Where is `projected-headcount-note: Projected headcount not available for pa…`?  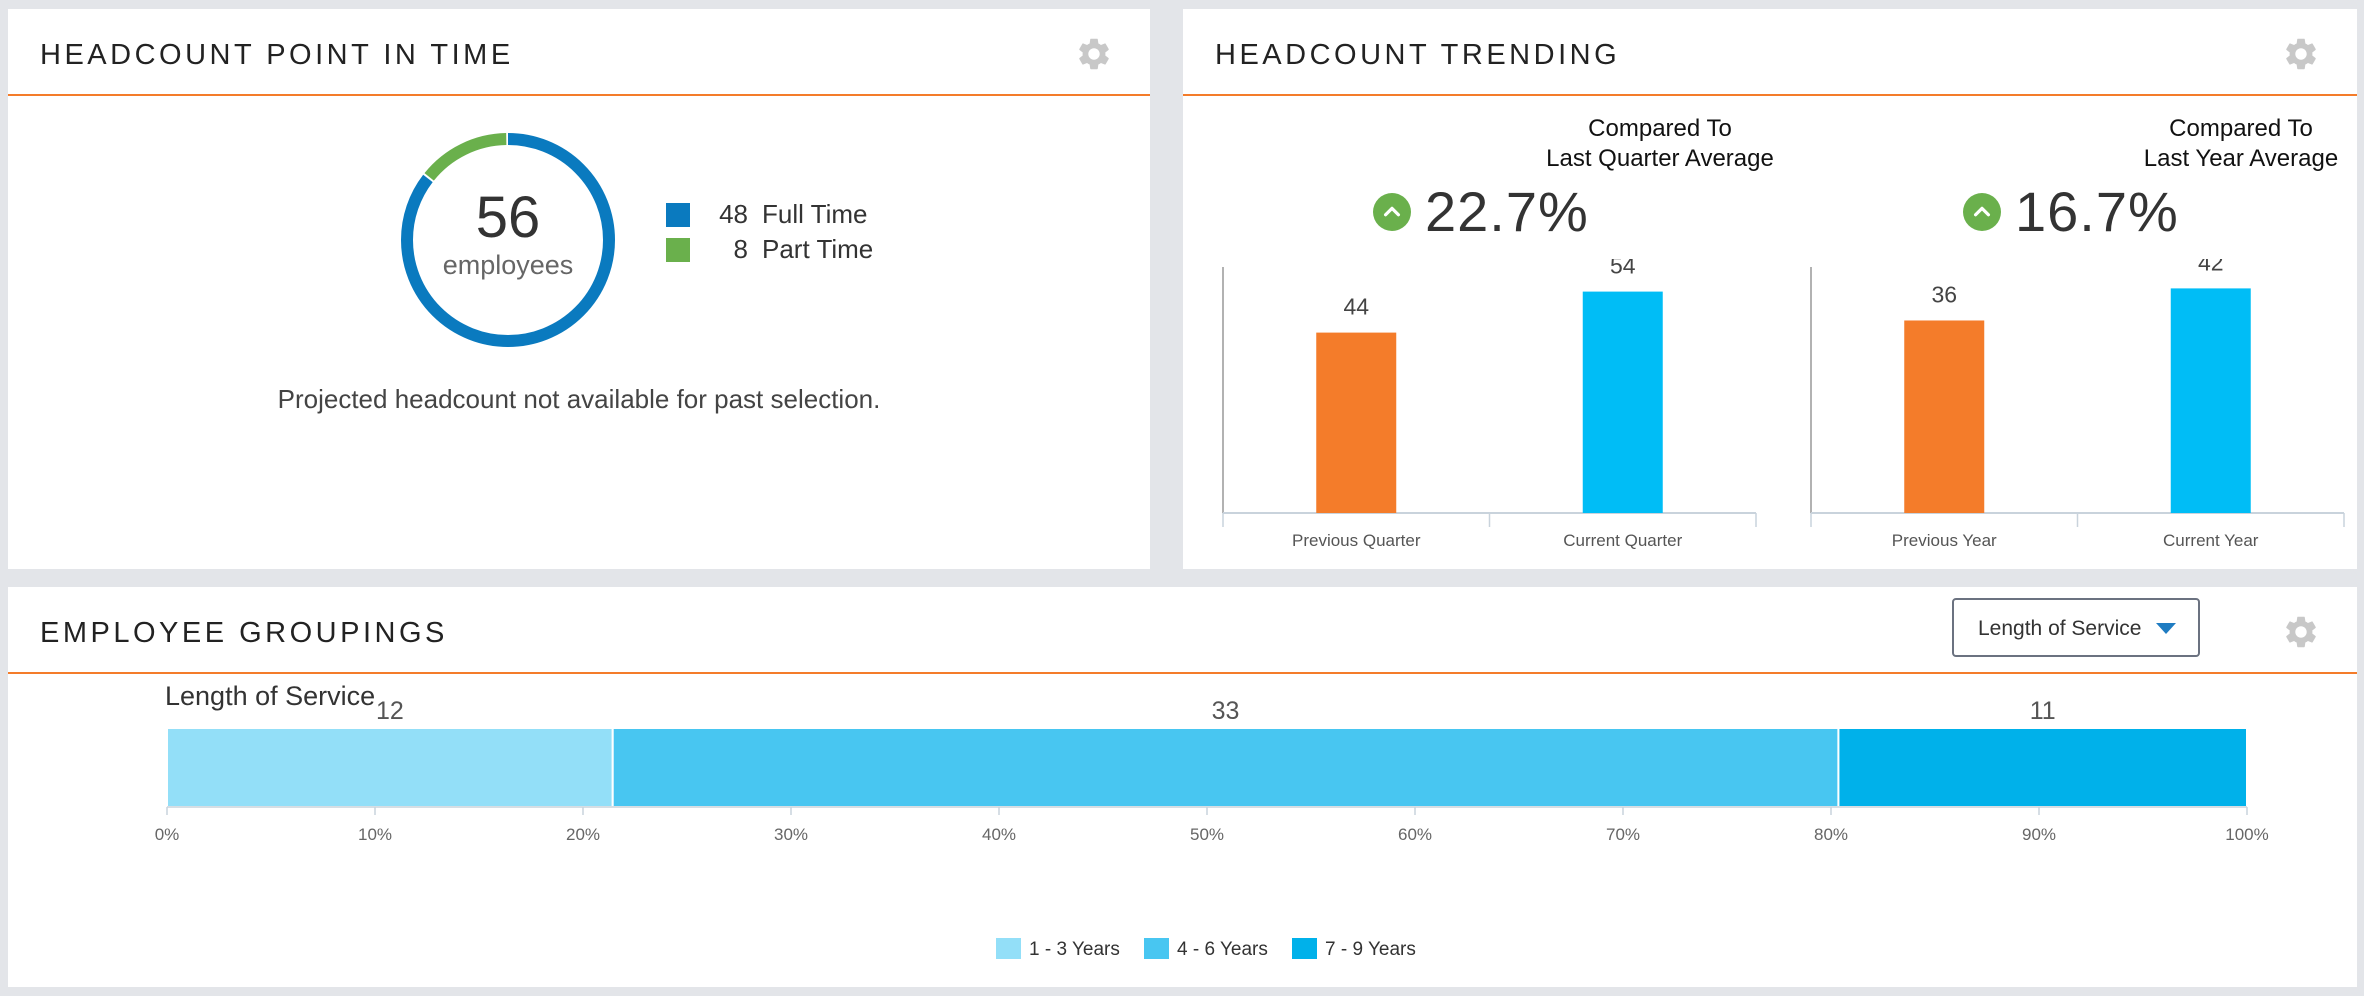
projected-headcount-note: Projected headcount not available for pa… is located at coordinates (579, 399).